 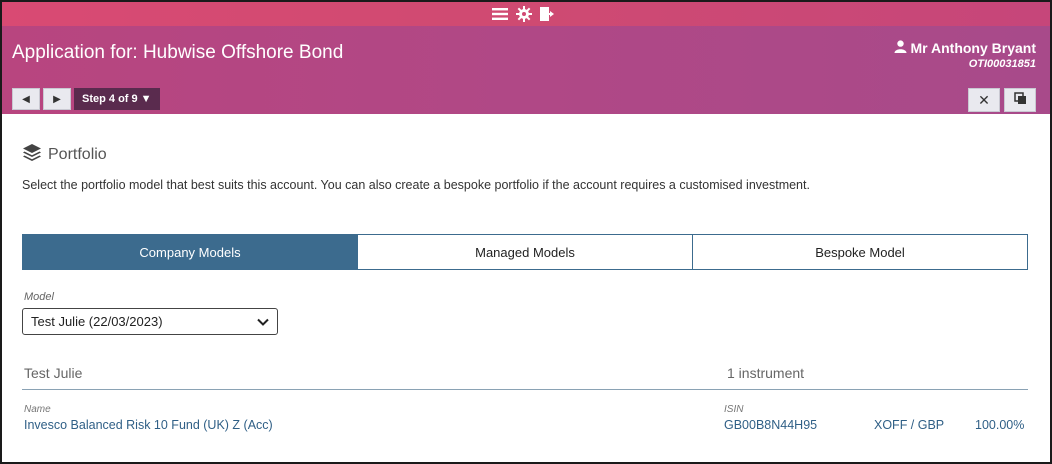 What do you see at coordinates (909, 425) in the screenshot?
I see `holding-market: XOFF / GBP` at bounding box center [909, 425].